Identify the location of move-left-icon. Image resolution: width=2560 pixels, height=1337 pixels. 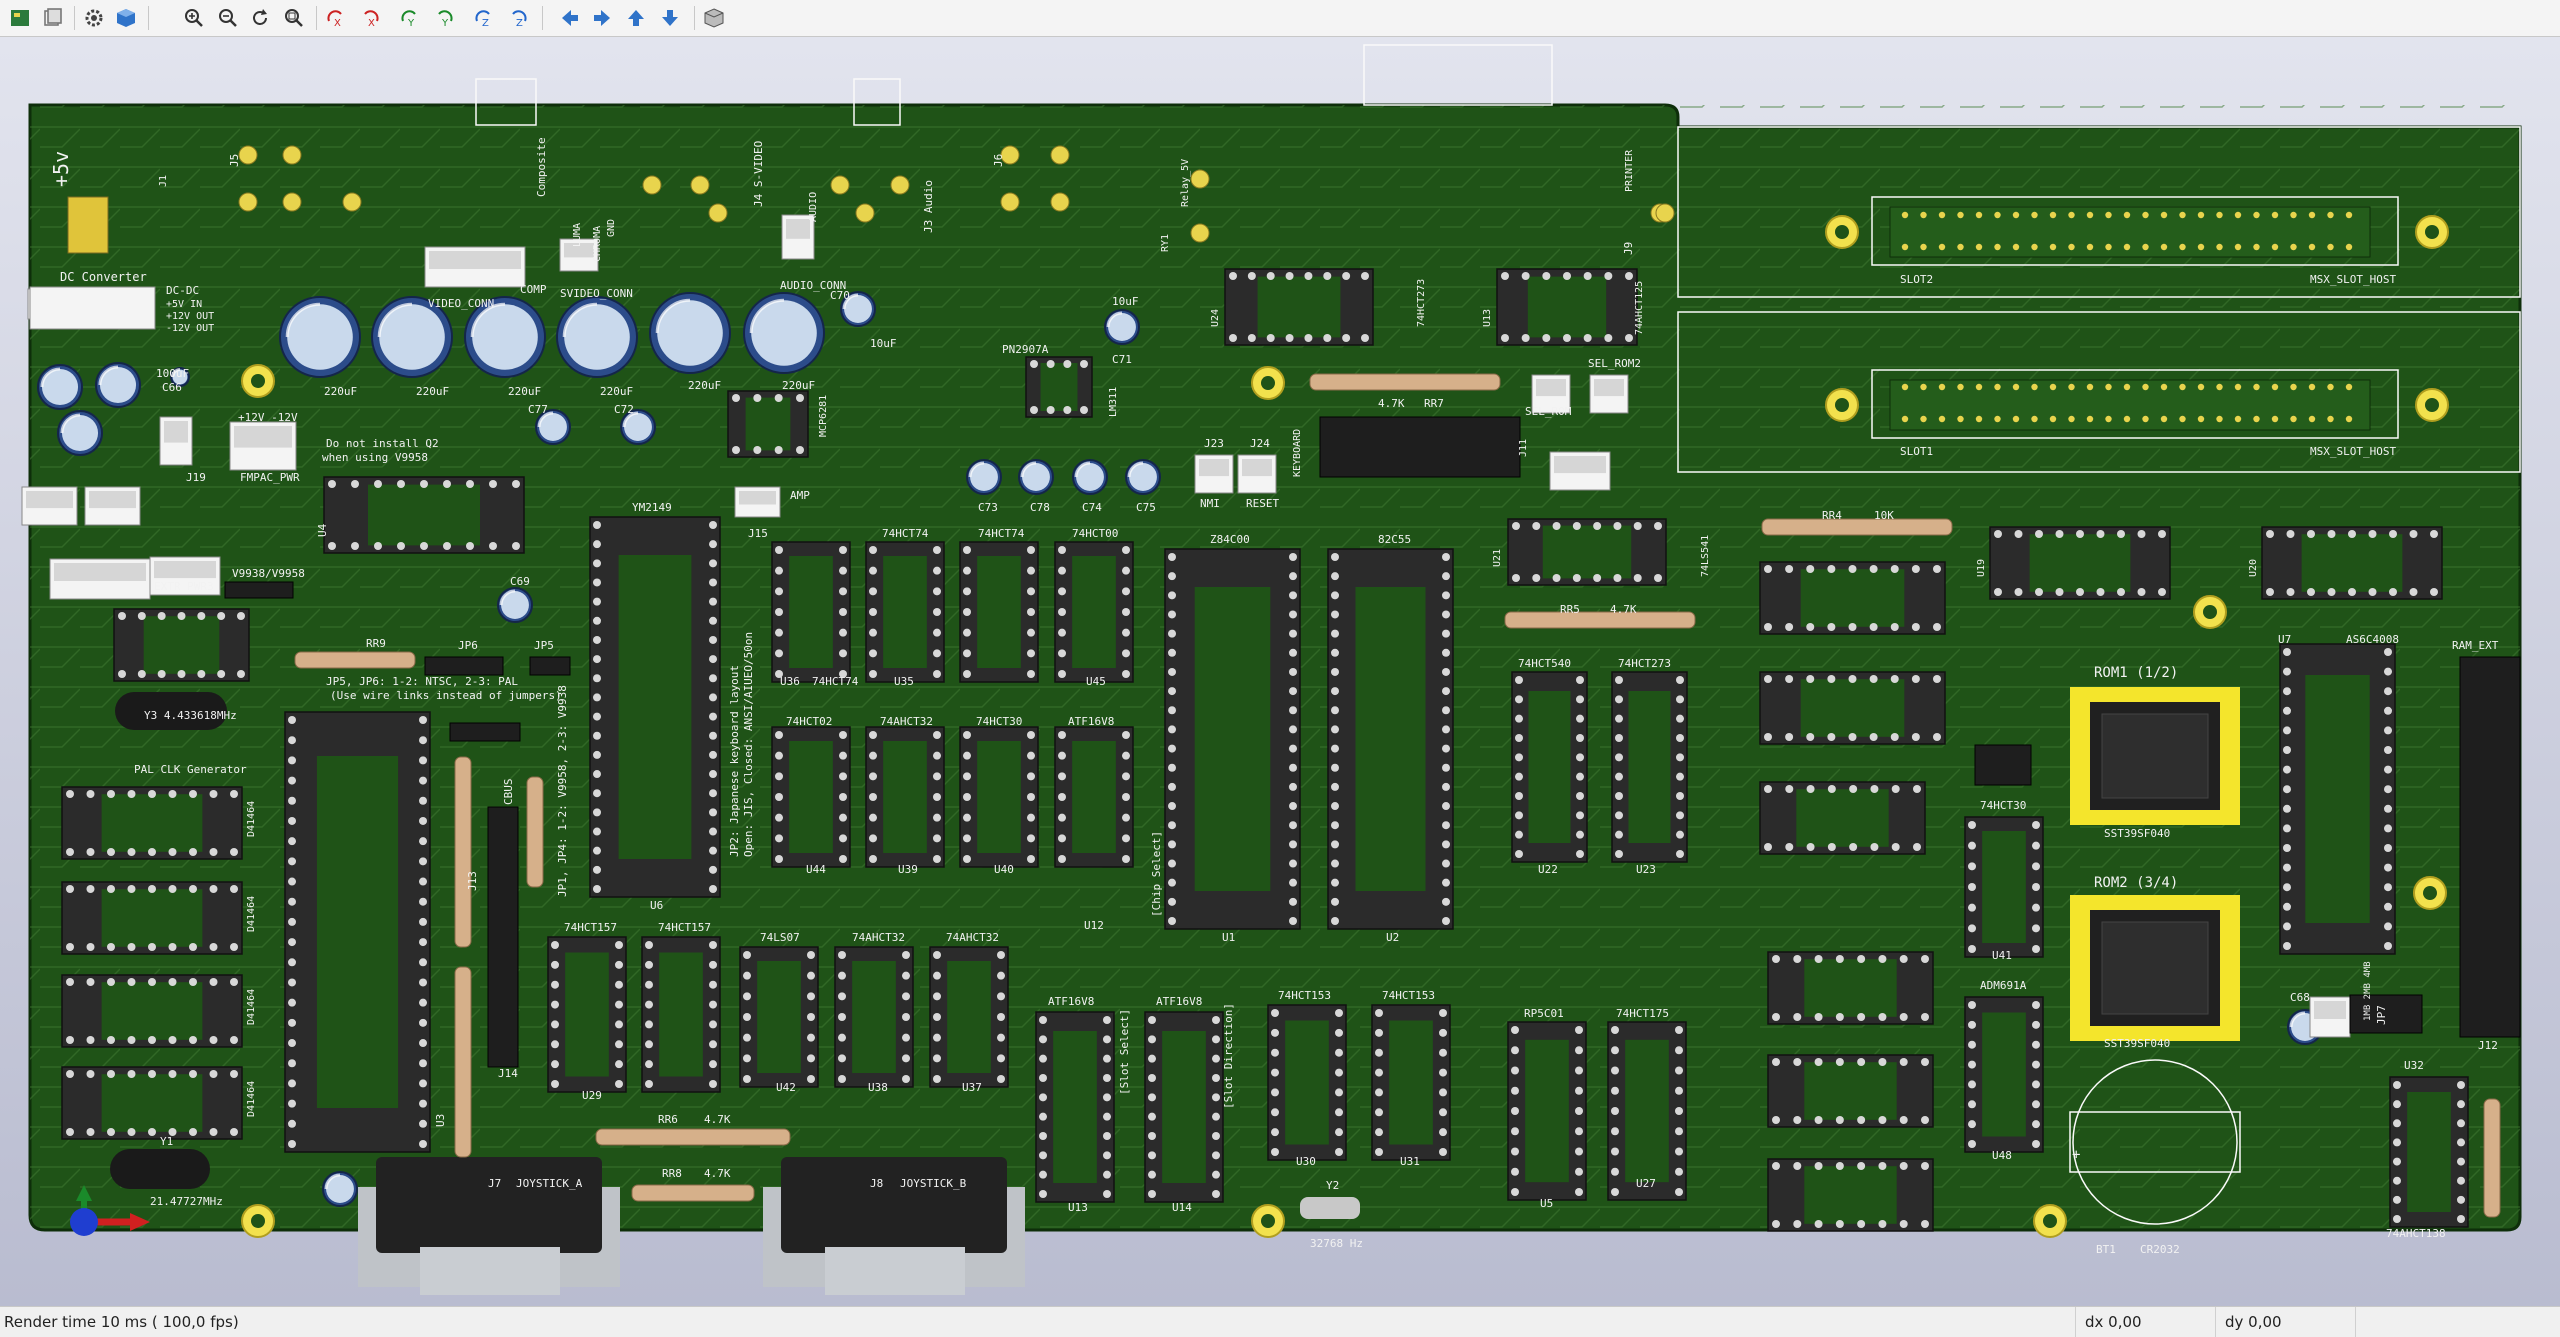
(570, 18).